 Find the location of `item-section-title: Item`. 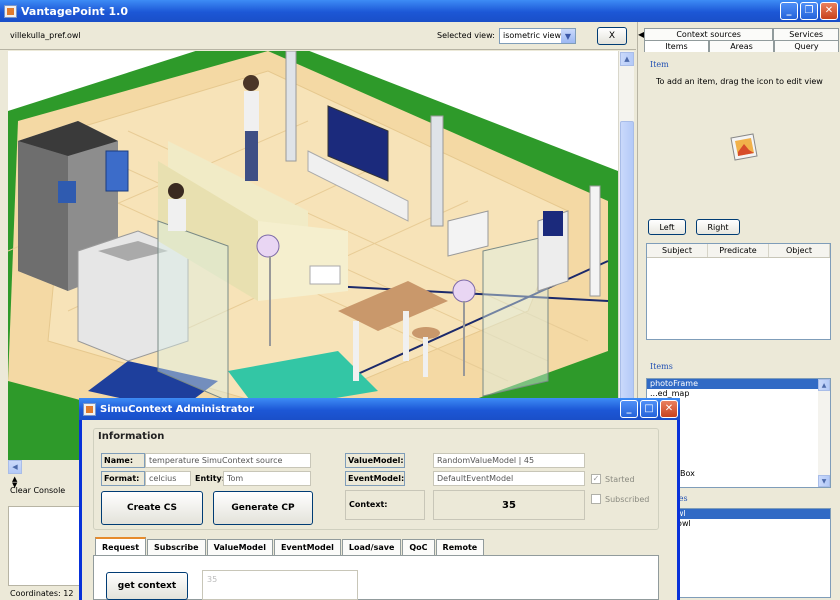

item-section-title: Item is located at coordinates (659, 64).